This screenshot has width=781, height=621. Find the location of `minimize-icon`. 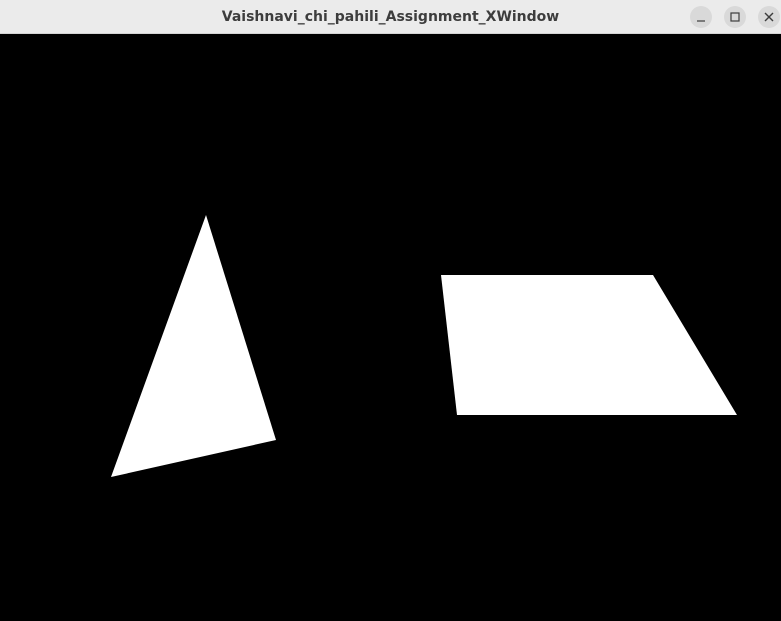

minimize-icon is located at coordinates (701, 21).